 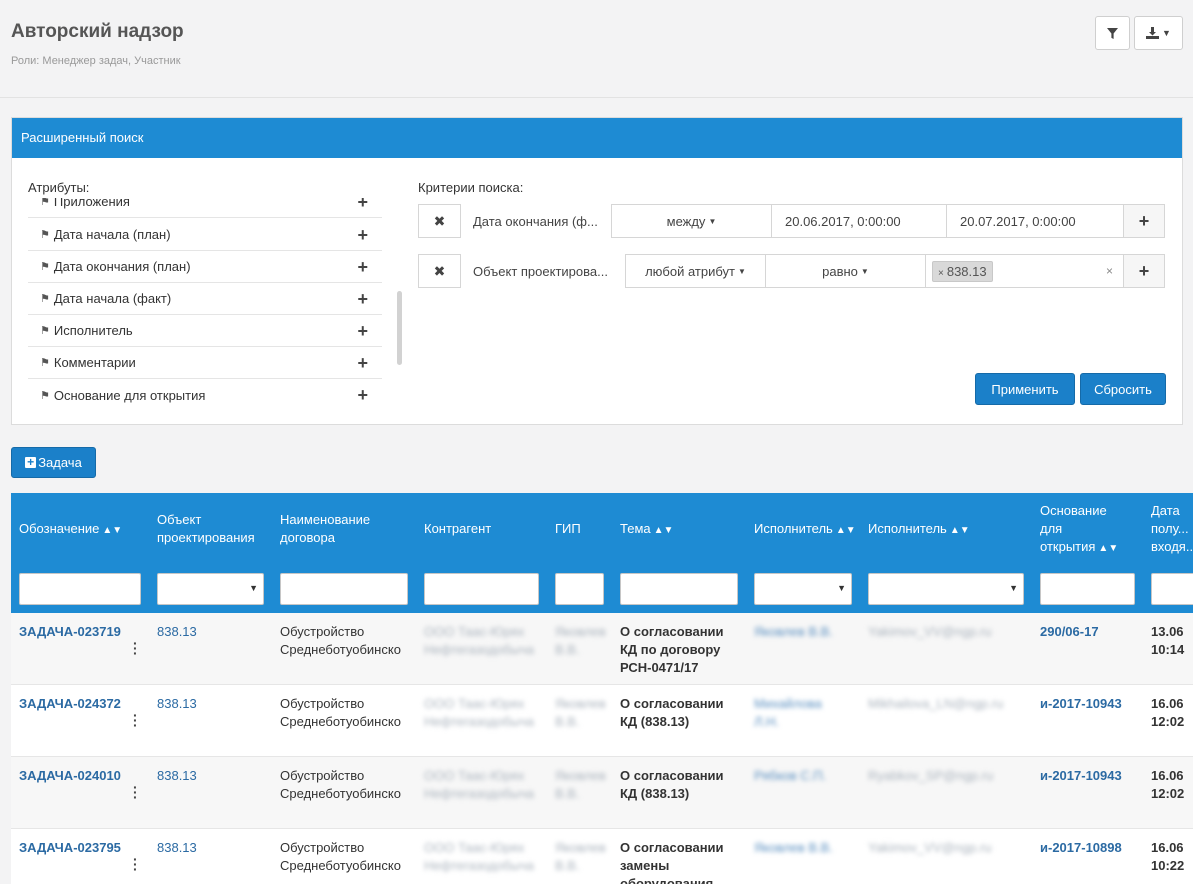 What do you see at coordinates (962, 271) in the screenshot?
I see `value-chip: × 838.13` at bounding box center [962, 271].